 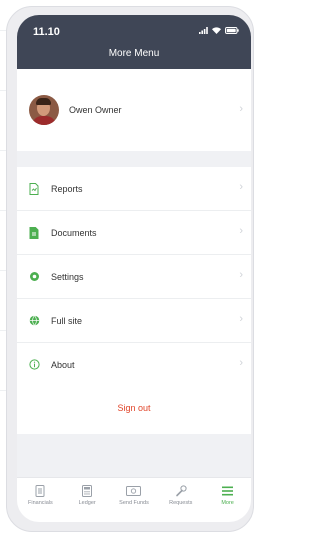 I want to click on signal-icon, so click(x=203, y=30).